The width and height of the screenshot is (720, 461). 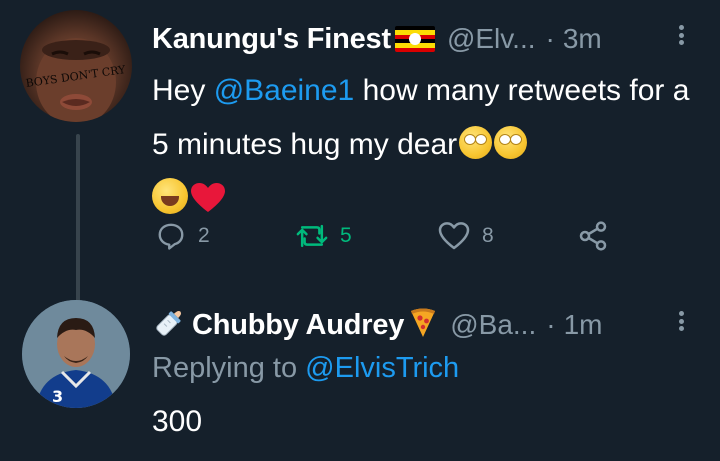 I want to click on tweet-actions: 2 5 8, so click(x=391, y=236).